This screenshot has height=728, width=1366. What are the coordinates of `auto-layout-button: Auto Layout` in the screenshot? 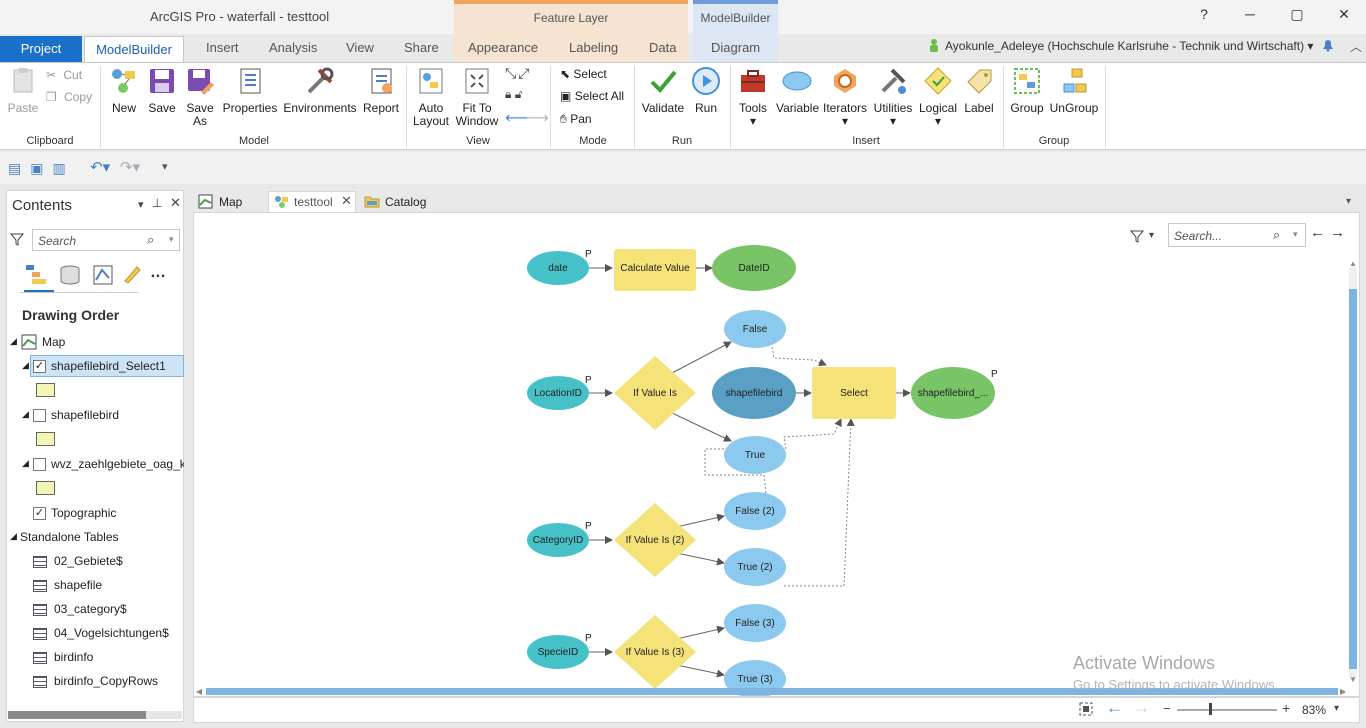 It's located at (431, 97).